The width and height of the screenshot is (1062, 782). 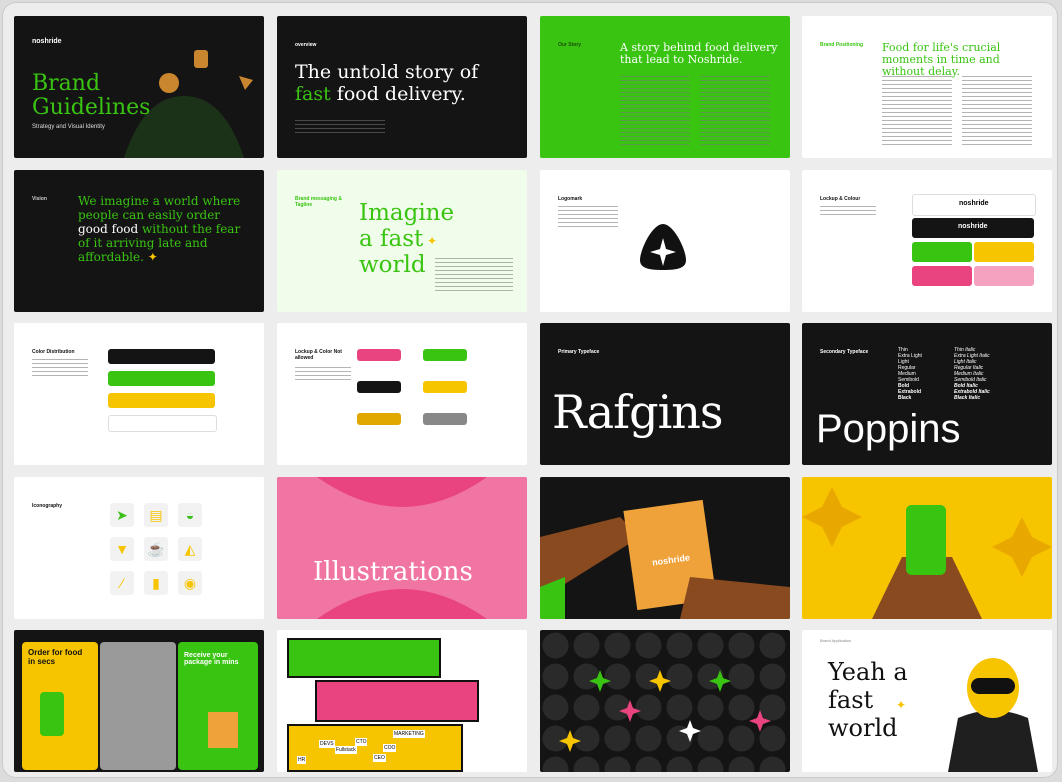 What do you see at coordinates (375, 748) in the screenshot?
I see `banner-yellow: HR DEVS Fullstack CTO CEO MARKETING COO` at bounding box center [375, 748].